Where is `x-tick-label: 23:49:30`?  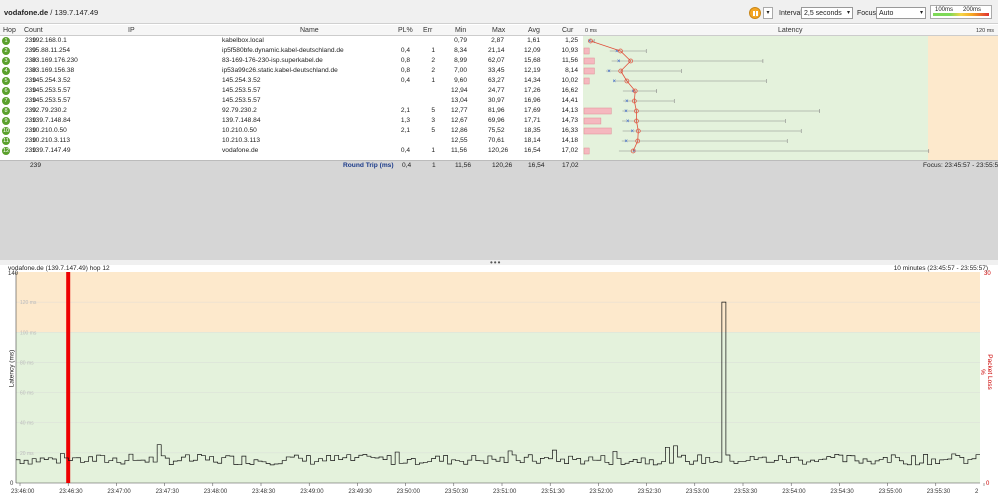 x-tick-label: 23:49:30 is located at coordinates (360, 492).